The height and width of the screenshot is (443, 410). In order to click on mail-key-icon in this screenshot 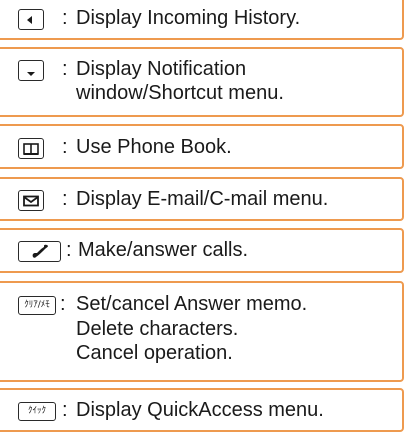, I will do `click(31, 200)`.